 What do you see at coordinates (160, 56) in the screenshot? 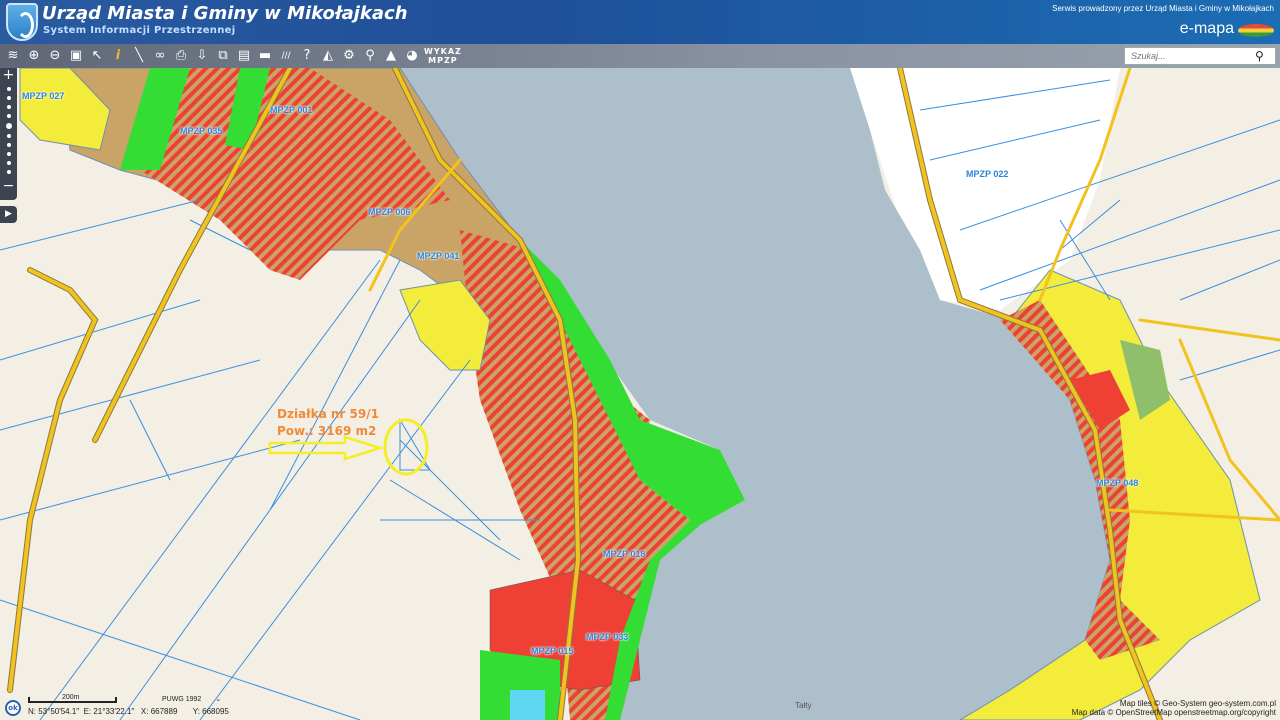
I see `link-icon: ∞` at bounding box center [160, 56].